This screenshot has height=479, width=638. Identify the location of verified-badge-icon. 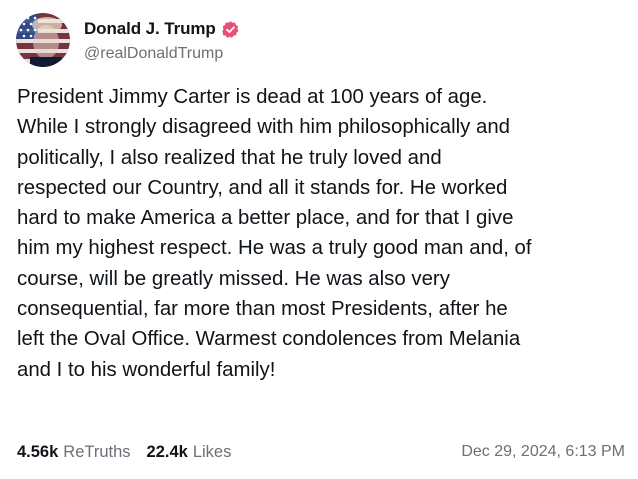
(230, 29).